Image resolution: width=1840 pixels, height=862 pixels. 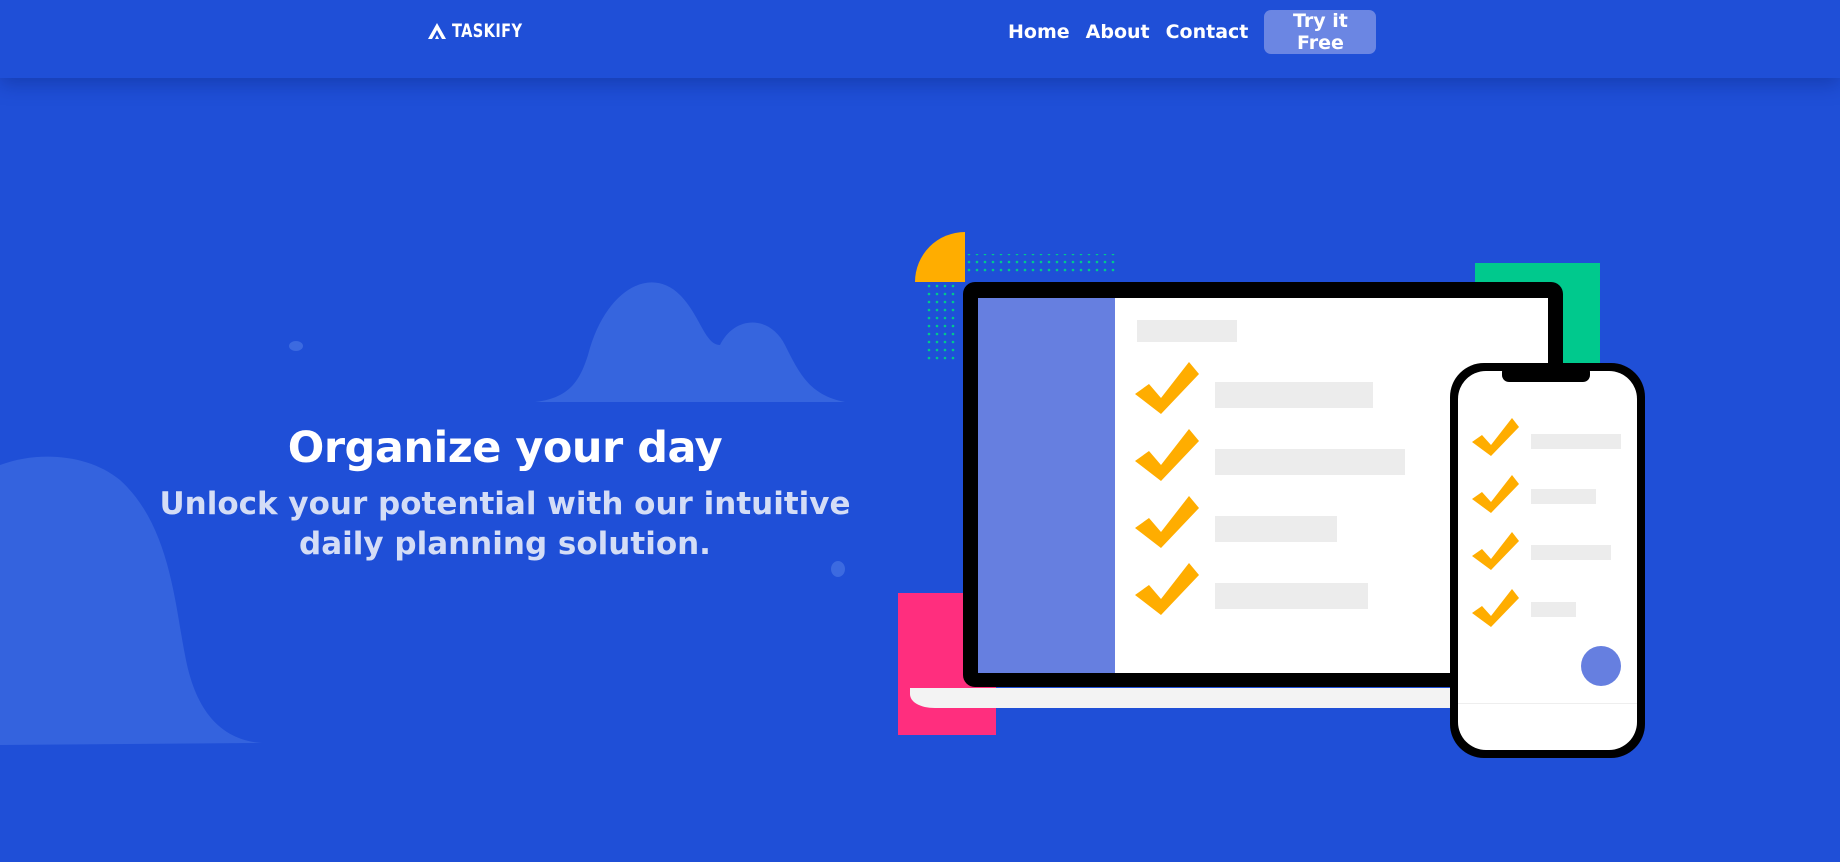 I want to click on background-cloud-top, so click(x=690, y=342).